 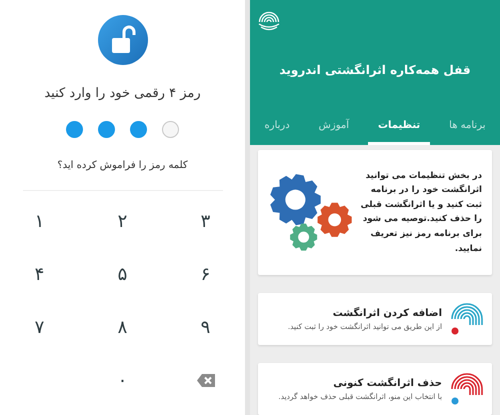 I want to click on forgot-password-link: کلمه رمز را فراموش کرده اید؟, so click(x=122, y=165).